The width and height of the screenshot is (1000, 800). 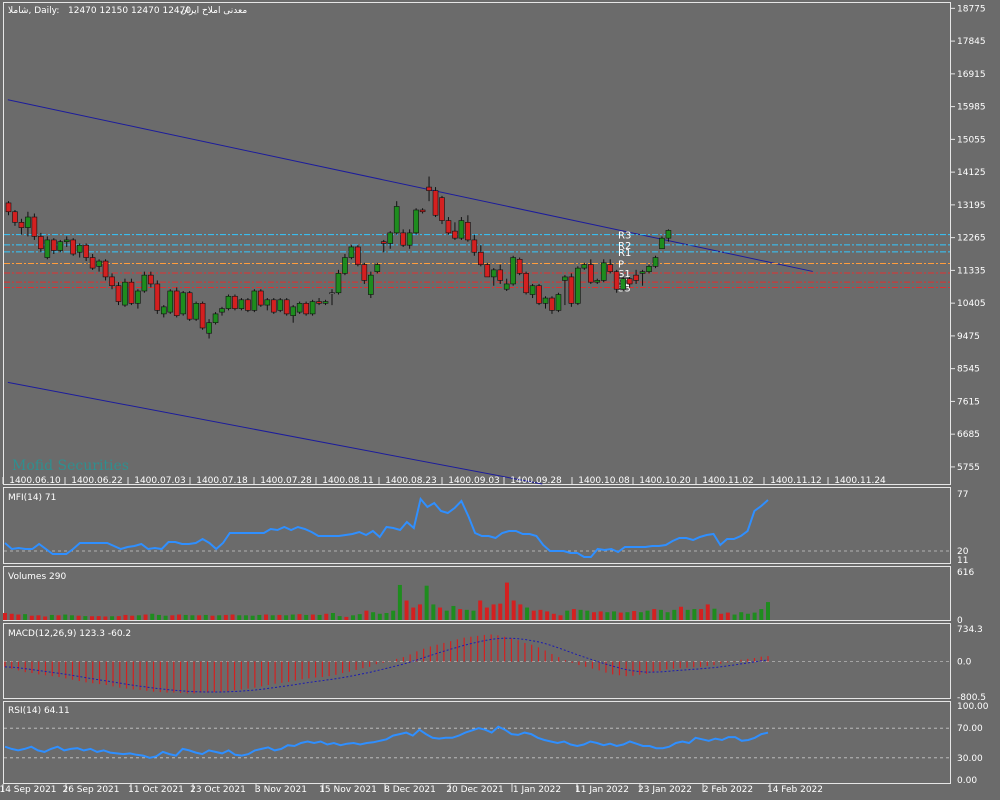 I want to click on symbol-label: شاملا, Daily:, so click(x=33, y=11).